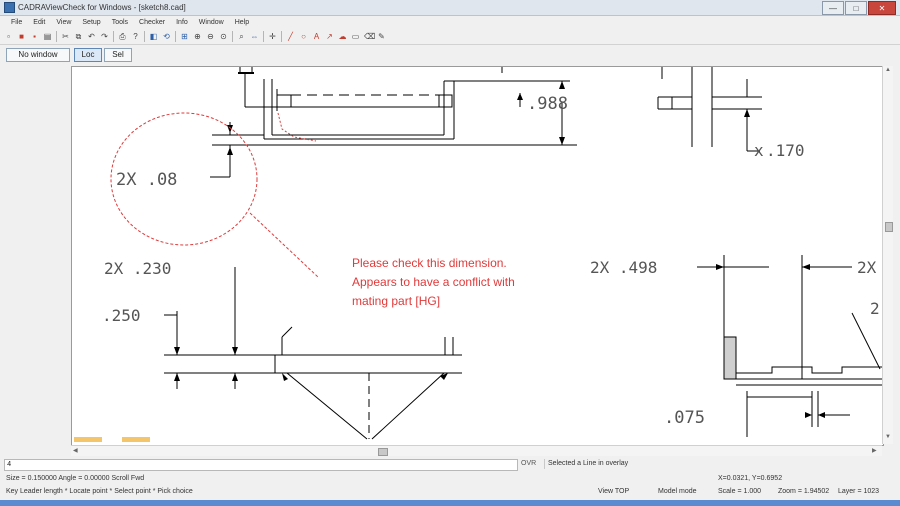 This screenshot has width=900, height=506. Describe the element at coordinates (859, 491) in the screenshot. I see `status-layer: Layer = 1023` at that location.